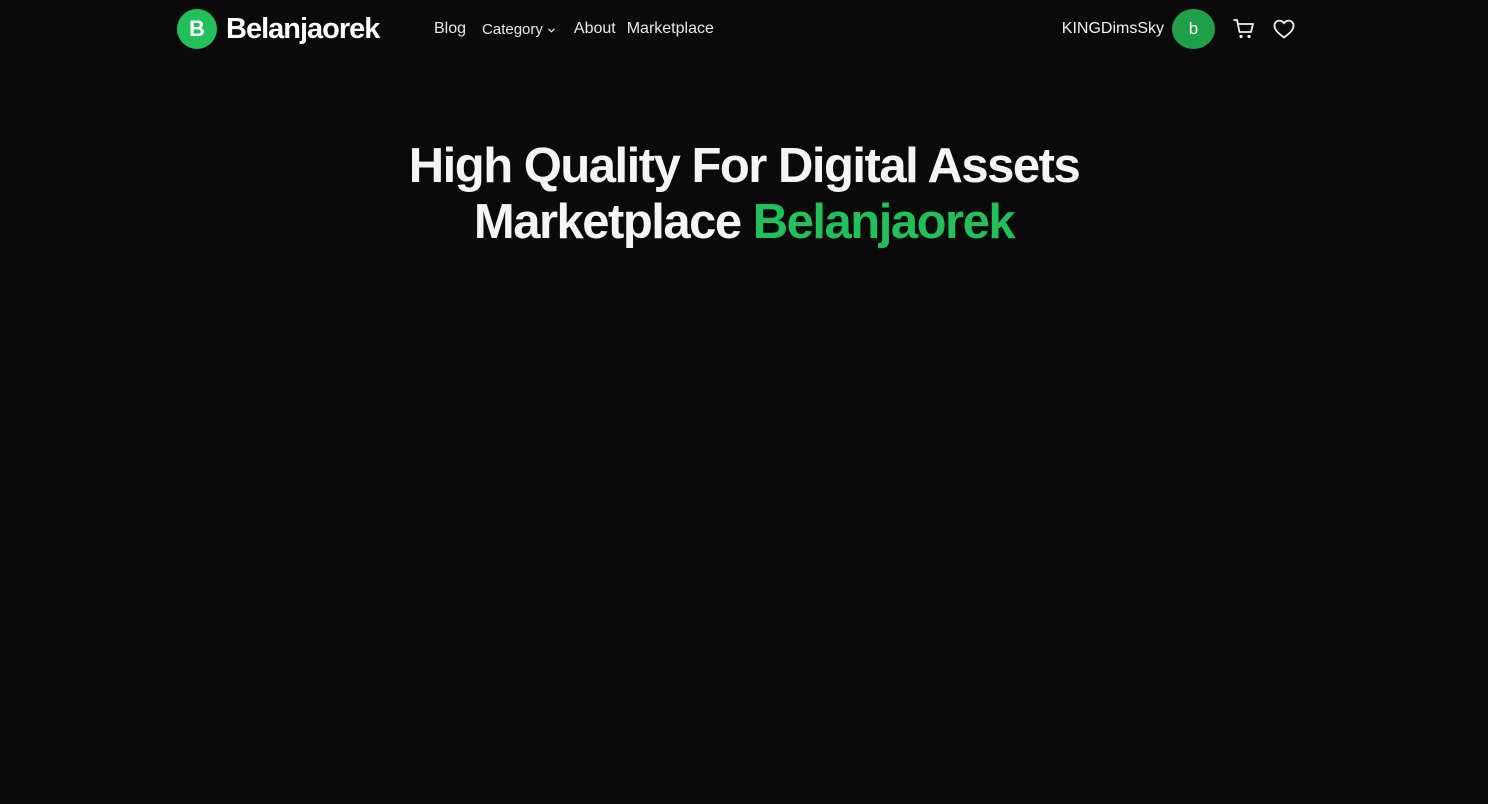 The width and height of the screenshot is (1488, 804). Describe the element at coordinates (197, 29) in the screenshot. I see `brand-badge-icon: B` at that location.